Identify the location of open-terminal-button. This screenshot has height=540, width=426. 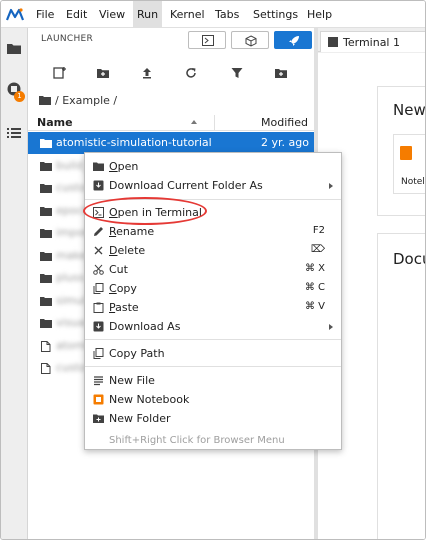
(207, 40).